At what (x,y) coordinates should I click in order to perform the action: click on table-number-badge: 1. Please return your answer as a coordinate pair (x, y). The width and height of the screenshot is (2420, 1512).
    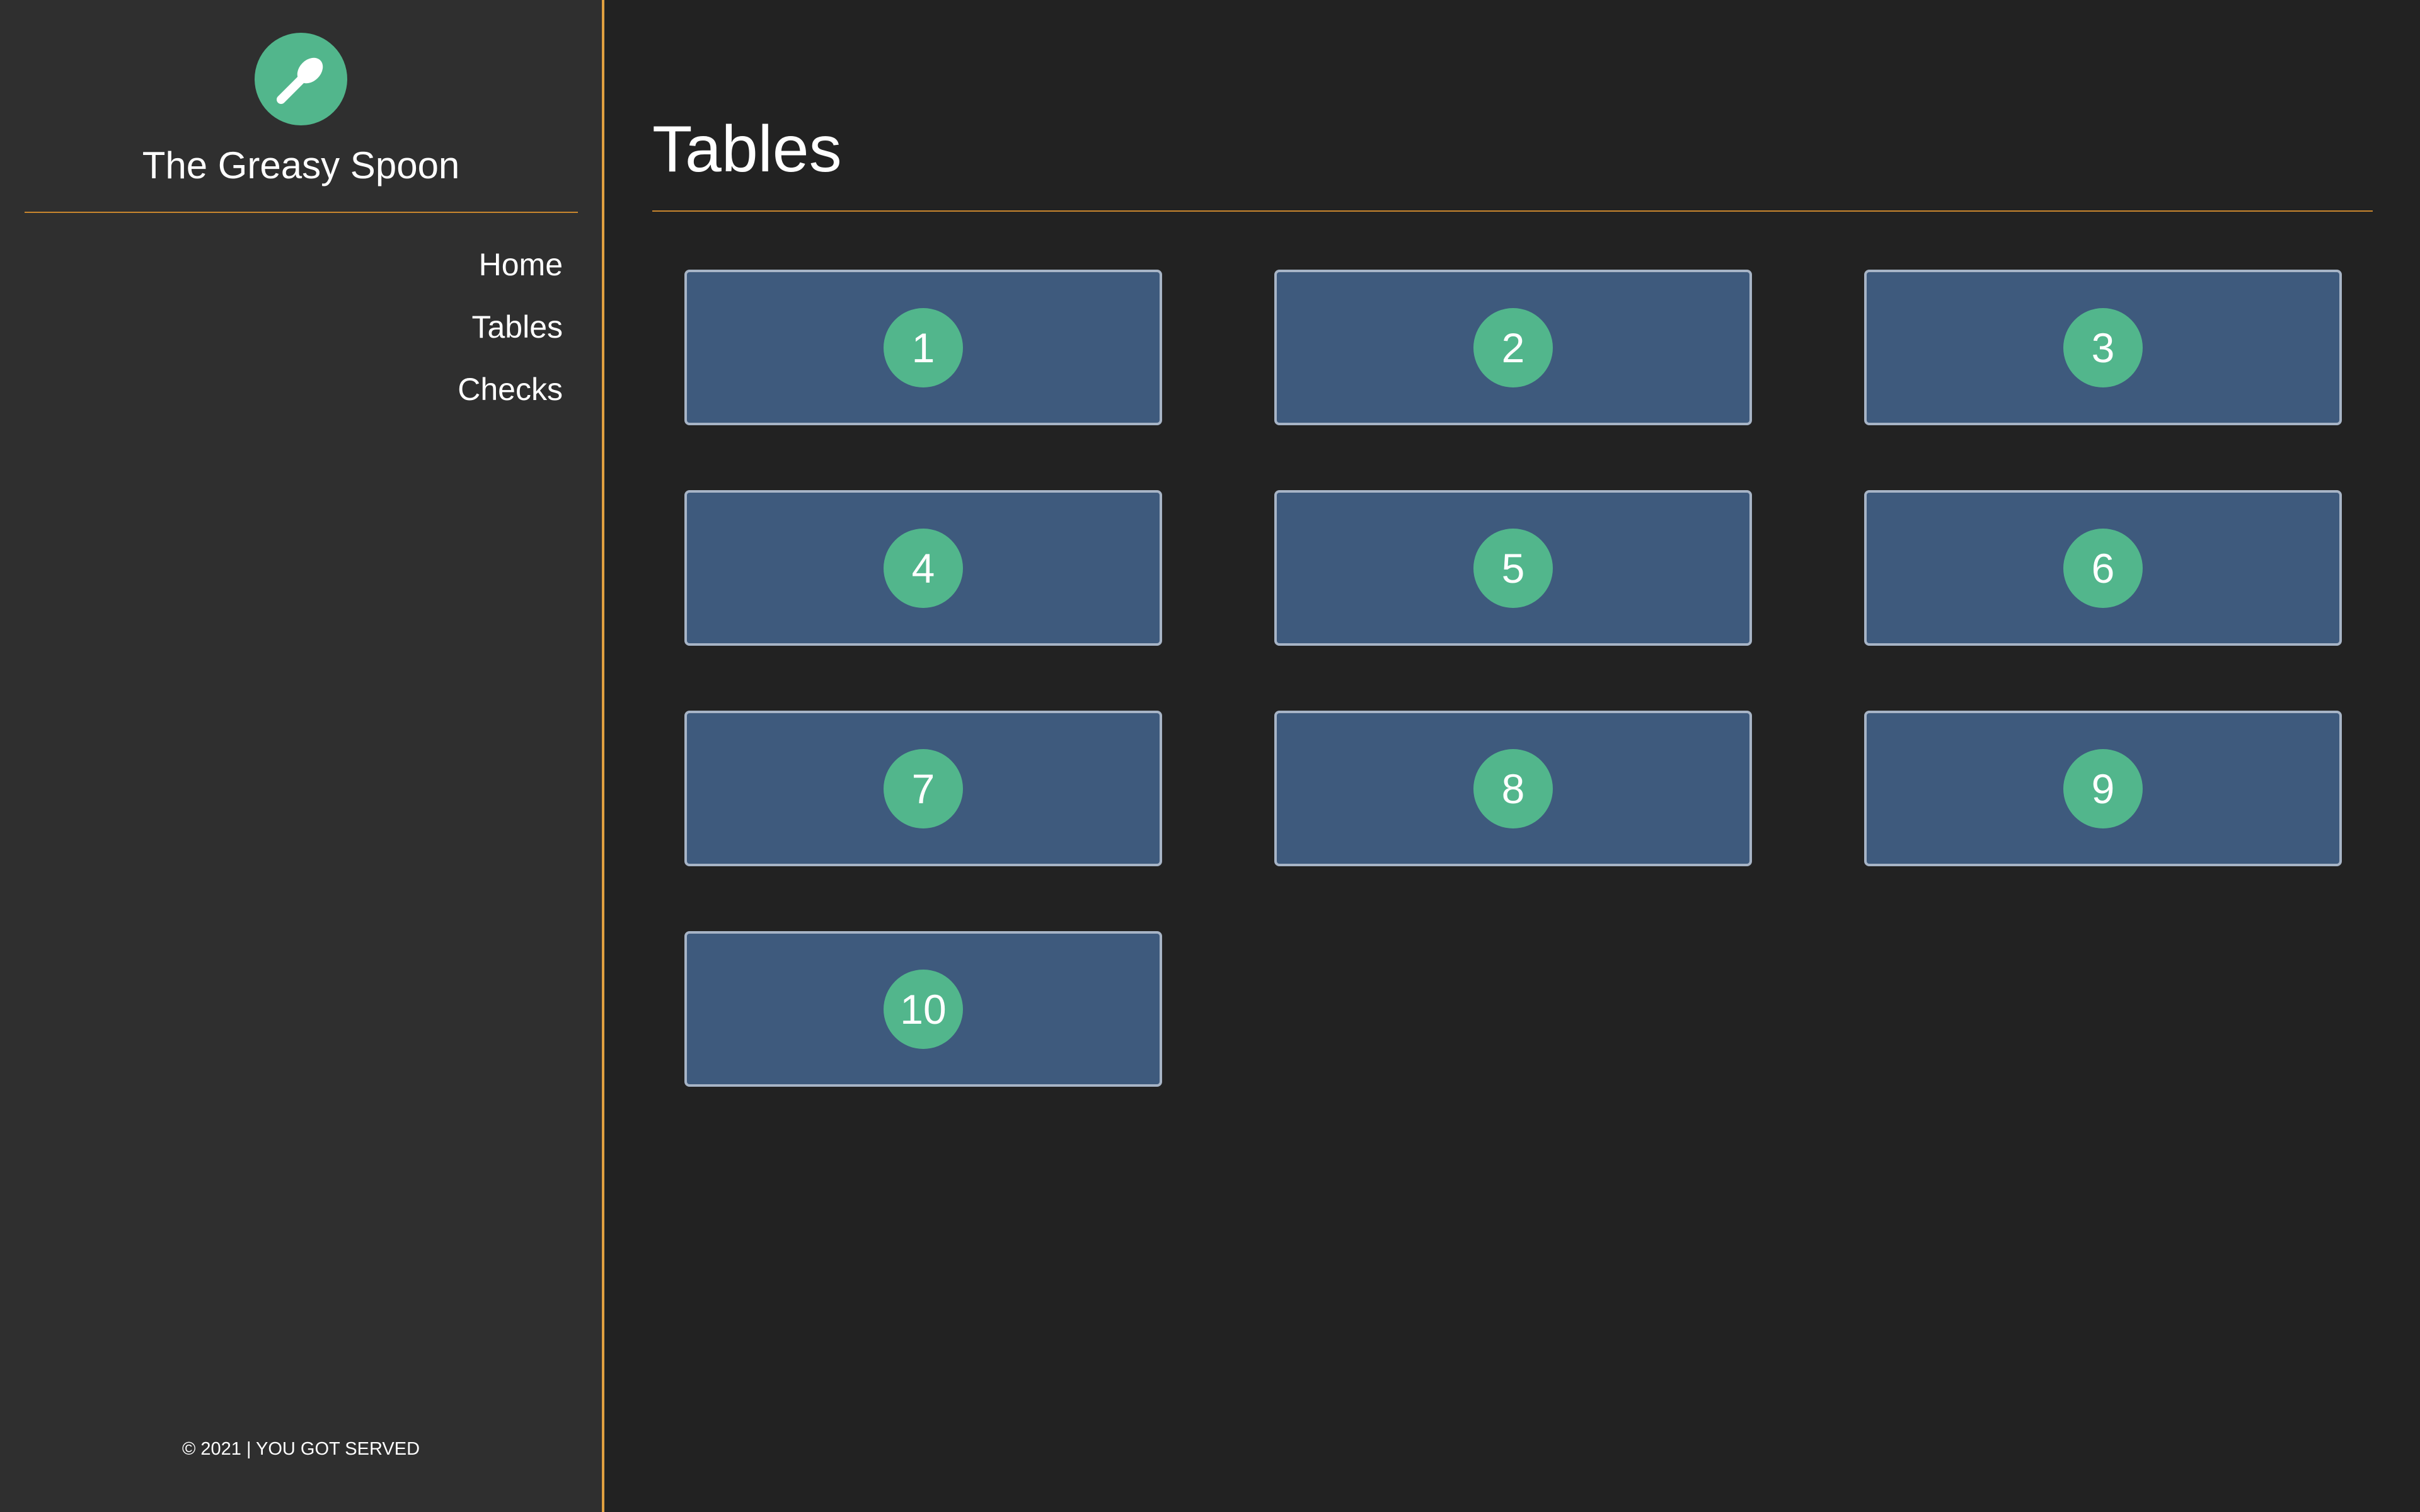
    Looking at the image, I should click on (924, 347).